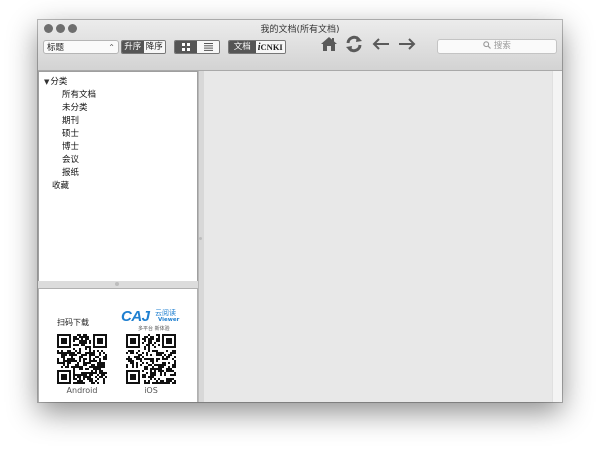 The width and height of the screenshot is (600, 455). I want to click on disclosure-triangle-icon: ▼, so click(46, 82).